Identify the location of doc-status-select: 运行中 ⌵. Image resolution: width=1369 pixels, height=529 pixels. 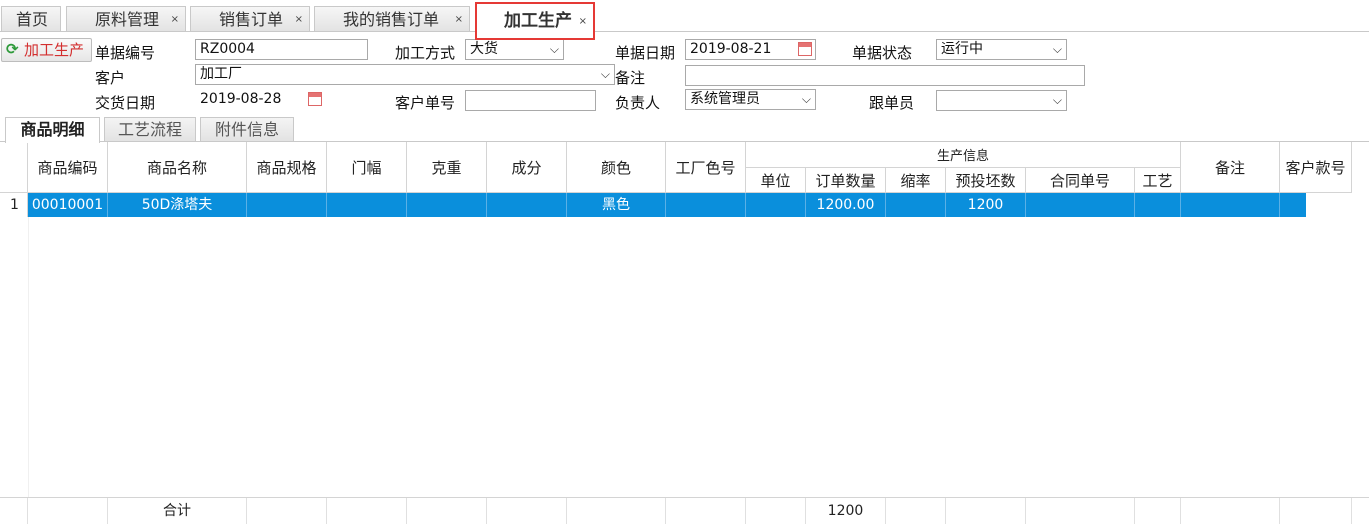
(1001, 49).